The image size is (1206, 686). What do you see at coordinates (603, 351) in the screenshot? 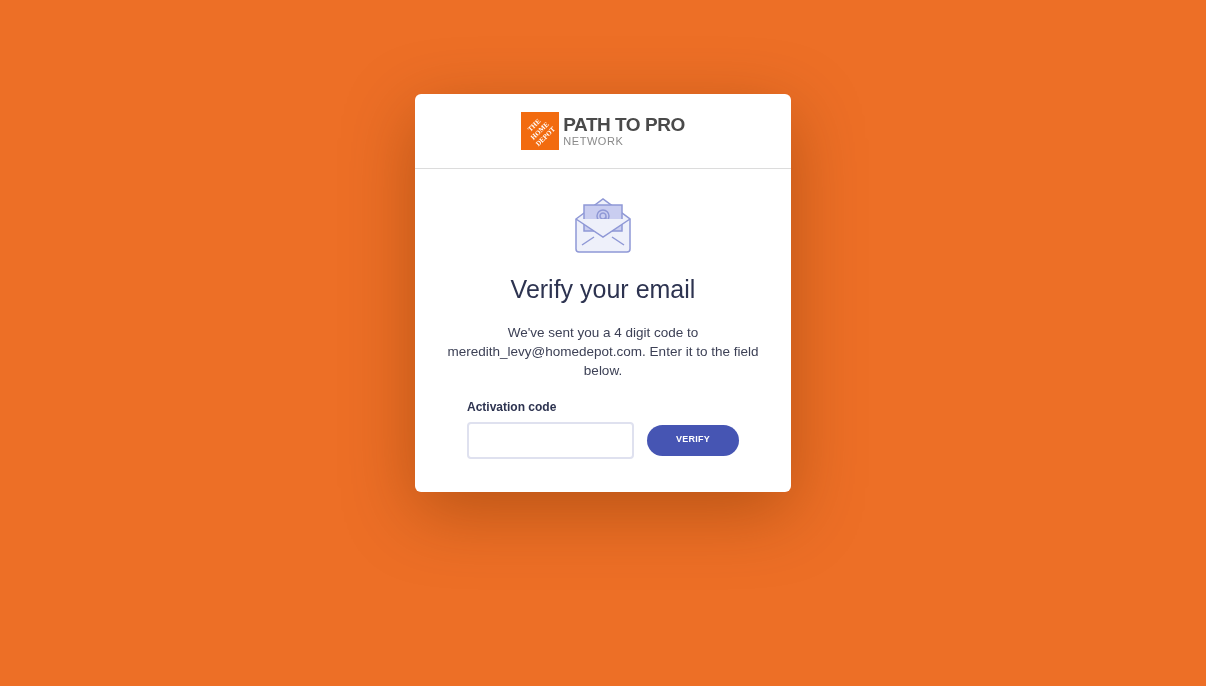
I see `instruction-text: We've sent you a 4 digit code to meredith_levy@homedepot.com. Enter it to the field below.` at bounding box center [603, 351].